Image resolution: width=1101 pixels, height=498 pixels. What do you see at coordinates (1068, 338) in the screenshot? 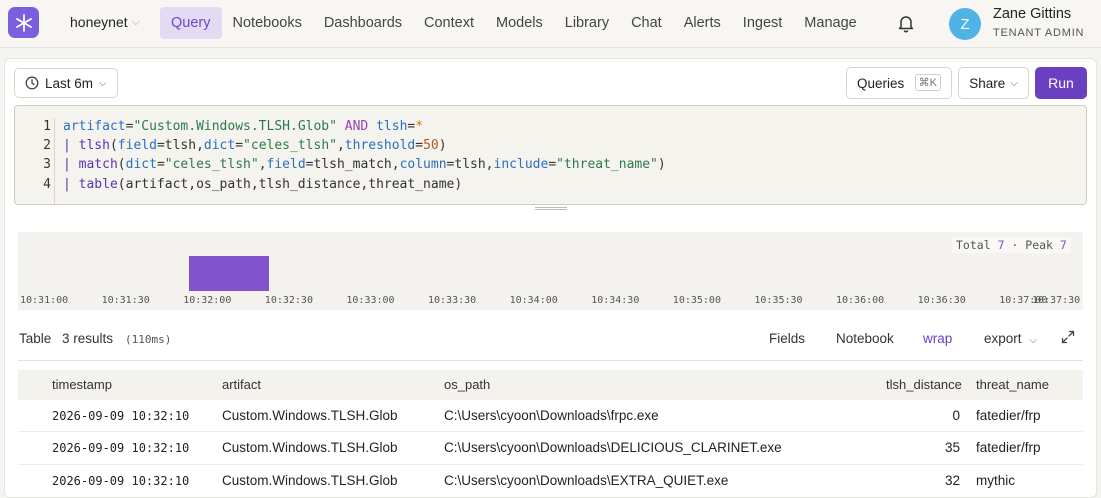
I see `expand-icon` at bounding box center [1068, 338].